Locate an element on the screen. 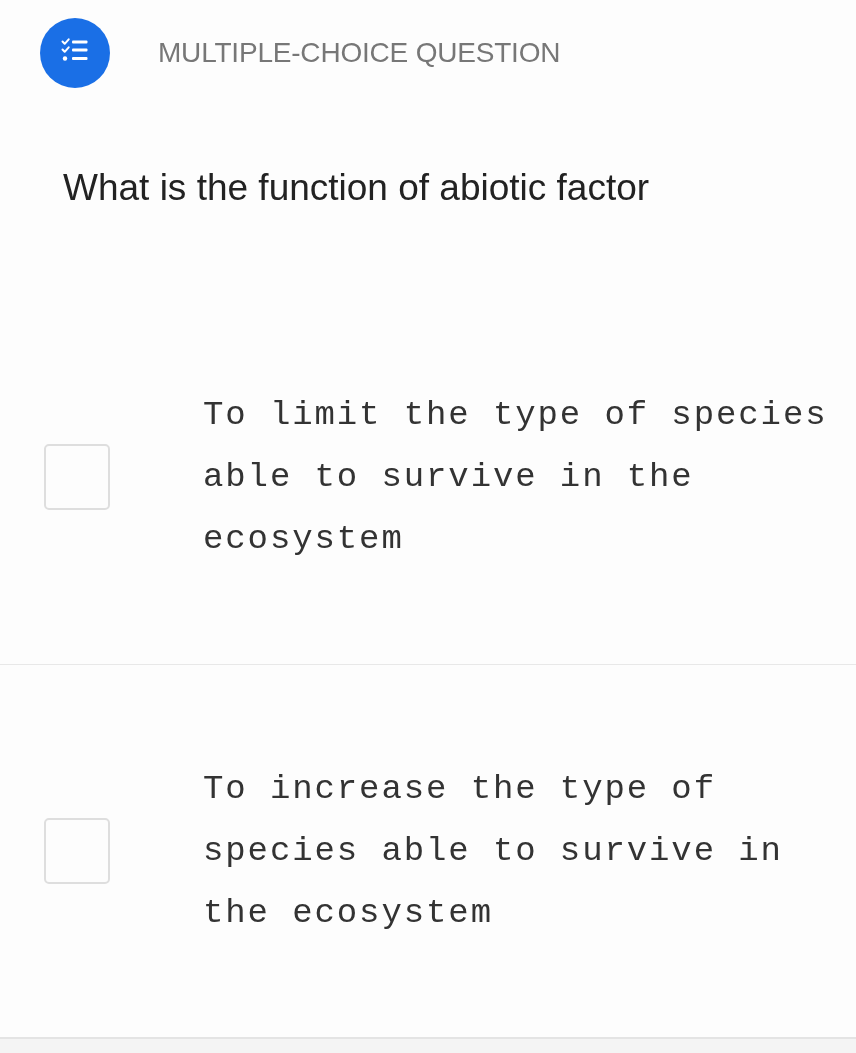 The width and height of the screenshot is (856, 1053). option-text: To limit the type of species able to survive in the ecosystem is located at coordinates (516, 477).